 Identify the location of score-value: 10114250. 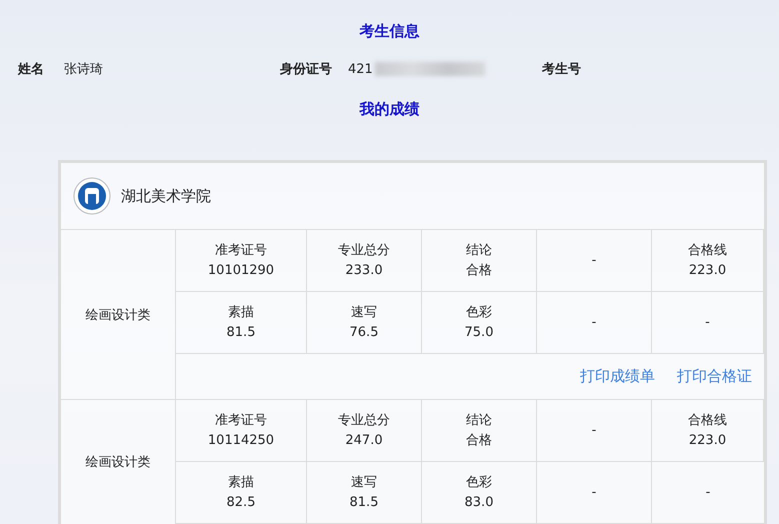
(241, 441).